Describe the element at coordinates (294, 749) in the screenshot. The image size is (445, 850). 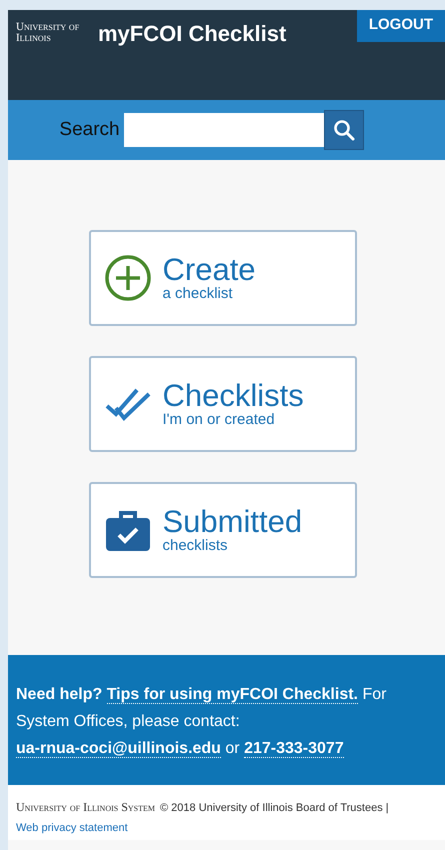
I see `phone-link: 217-333-3077` at that location.